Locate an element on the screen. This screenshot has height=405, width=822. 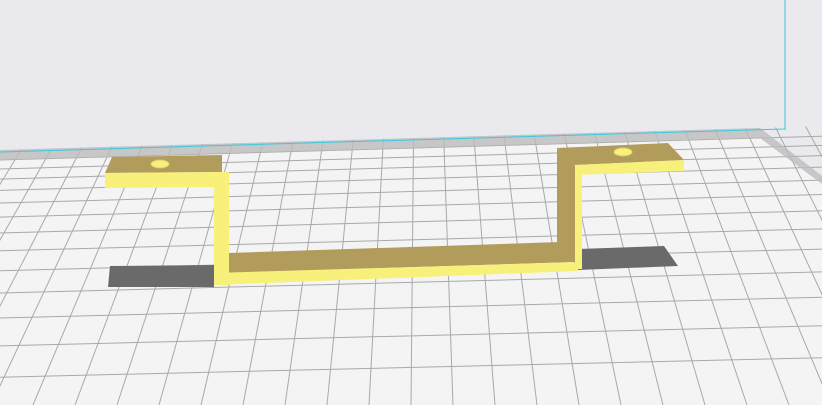
left-tab-front is located at coordinates (163, 180).